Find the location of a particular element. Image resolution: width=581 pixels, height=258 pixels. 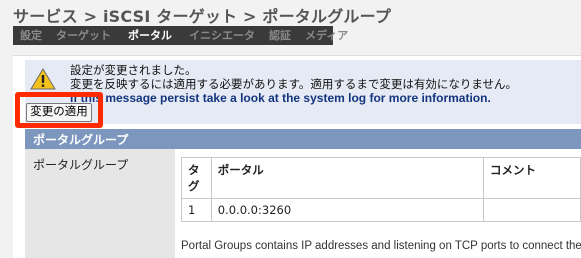

cell-comment is located at coordinates (532, 210).